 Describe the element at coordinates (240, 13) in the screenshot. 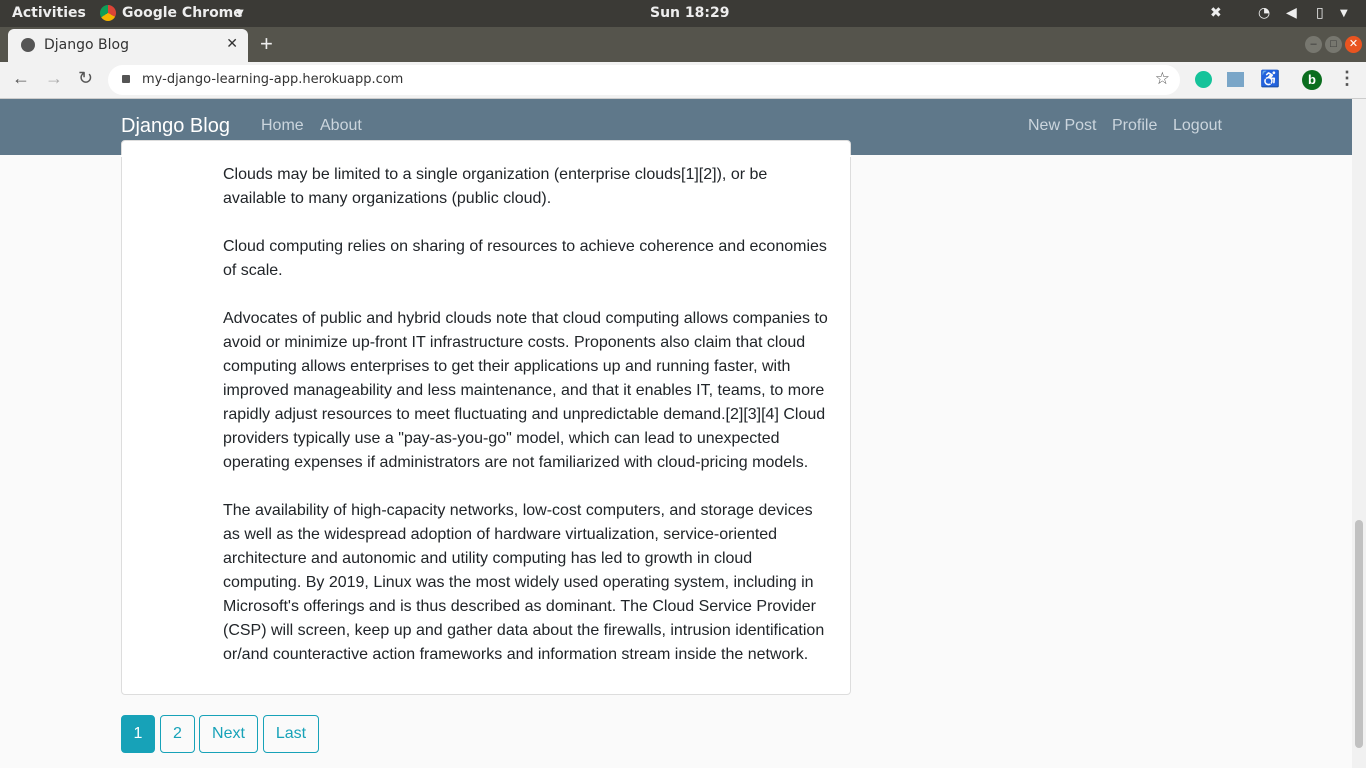

I see `chevron-down-icon: ▼` at that location.